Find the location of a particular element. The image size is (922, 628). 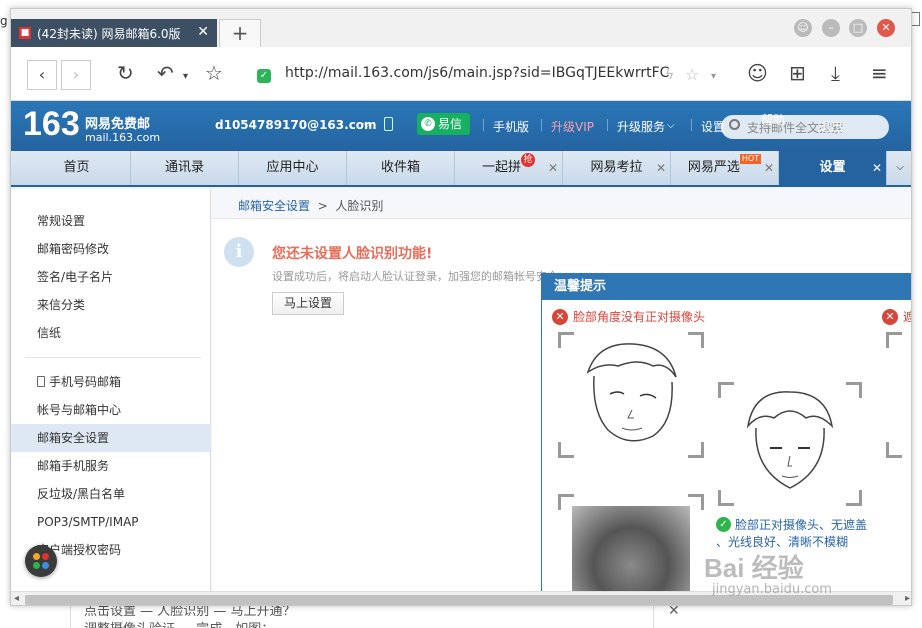

search-input: 支持邮件全文搜索 is located at coordinates (805, 127).